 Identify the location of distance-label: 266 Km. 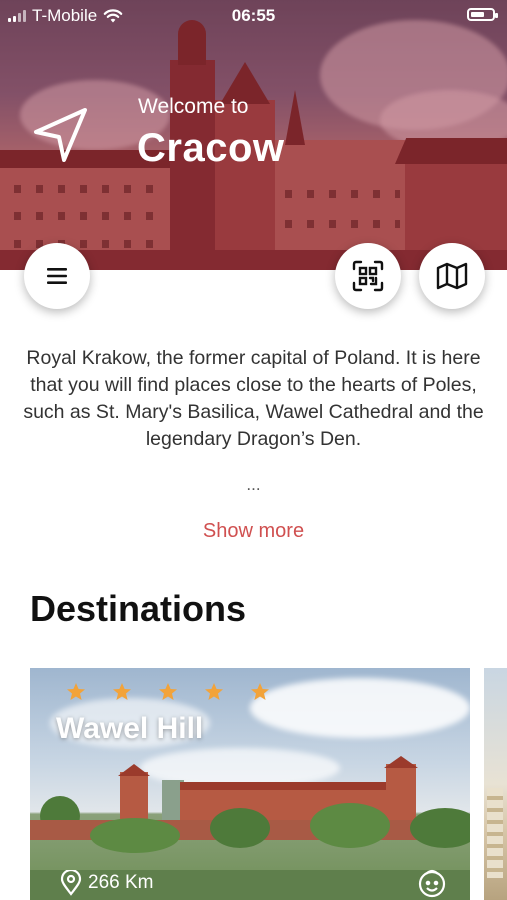
(121, 882).